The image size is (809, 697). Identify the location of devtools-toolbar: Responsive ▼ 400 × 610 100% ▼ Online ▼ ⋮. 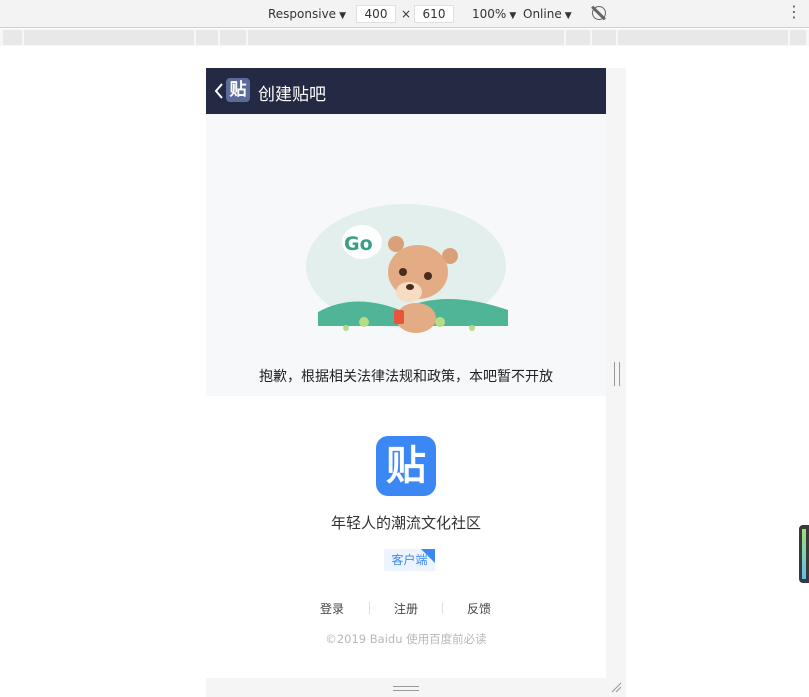
(404, 14).